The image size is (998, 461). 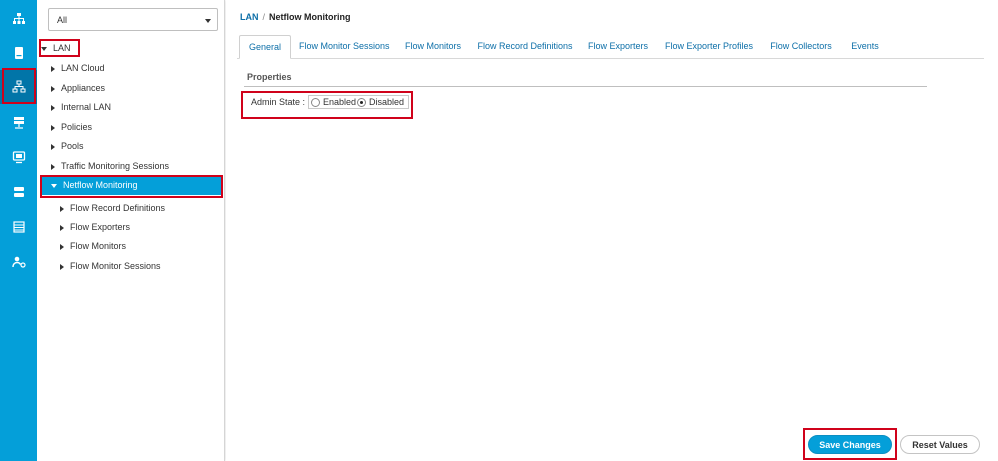 I want to click on tree-item-label: Flow Monitors, so click(x=98, y=246).